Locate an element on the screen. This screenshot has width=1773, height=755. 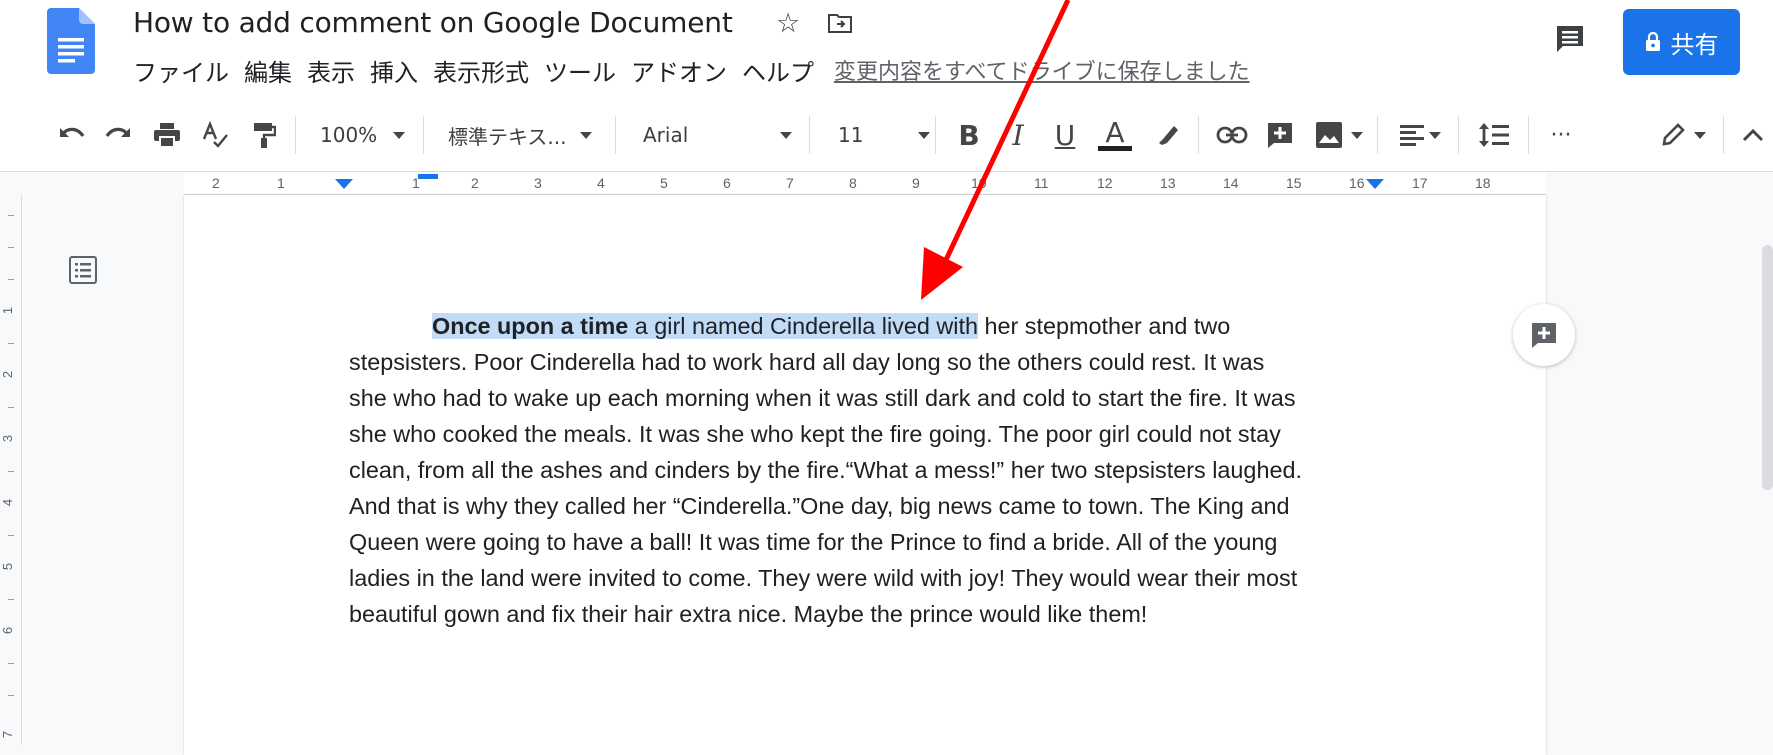
docs-logo-icon is located at coordinates (71, 41).